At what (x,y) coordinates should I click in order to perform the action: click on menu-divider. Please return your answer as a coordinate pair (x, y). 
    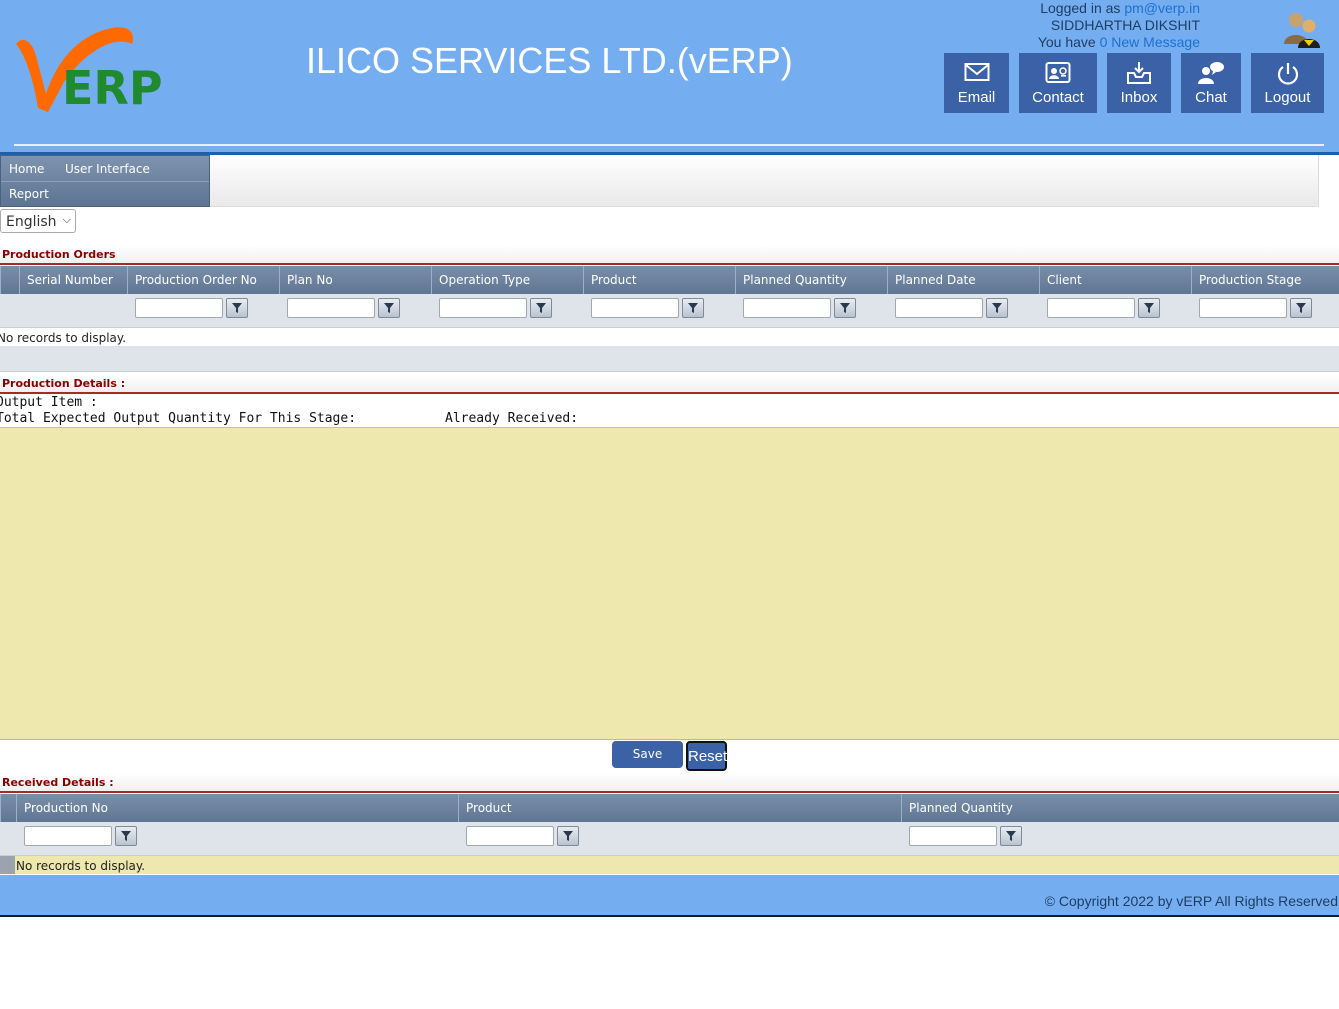
    Looking at the image, I should click on (105, 181).